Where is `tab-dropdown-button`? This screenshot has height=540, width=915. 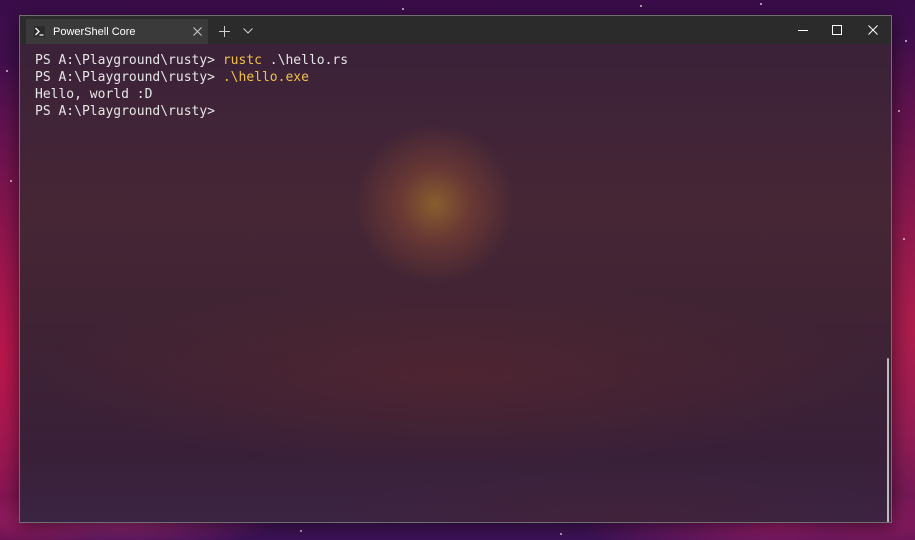
tab-dropdown-button is located at coordinates (248, 31).